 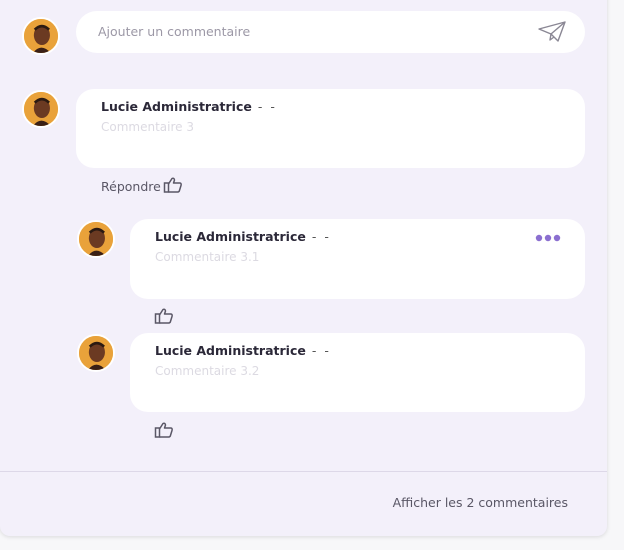 I want to click on comment-text: Commentaire 3, so click(x=147, y=127).